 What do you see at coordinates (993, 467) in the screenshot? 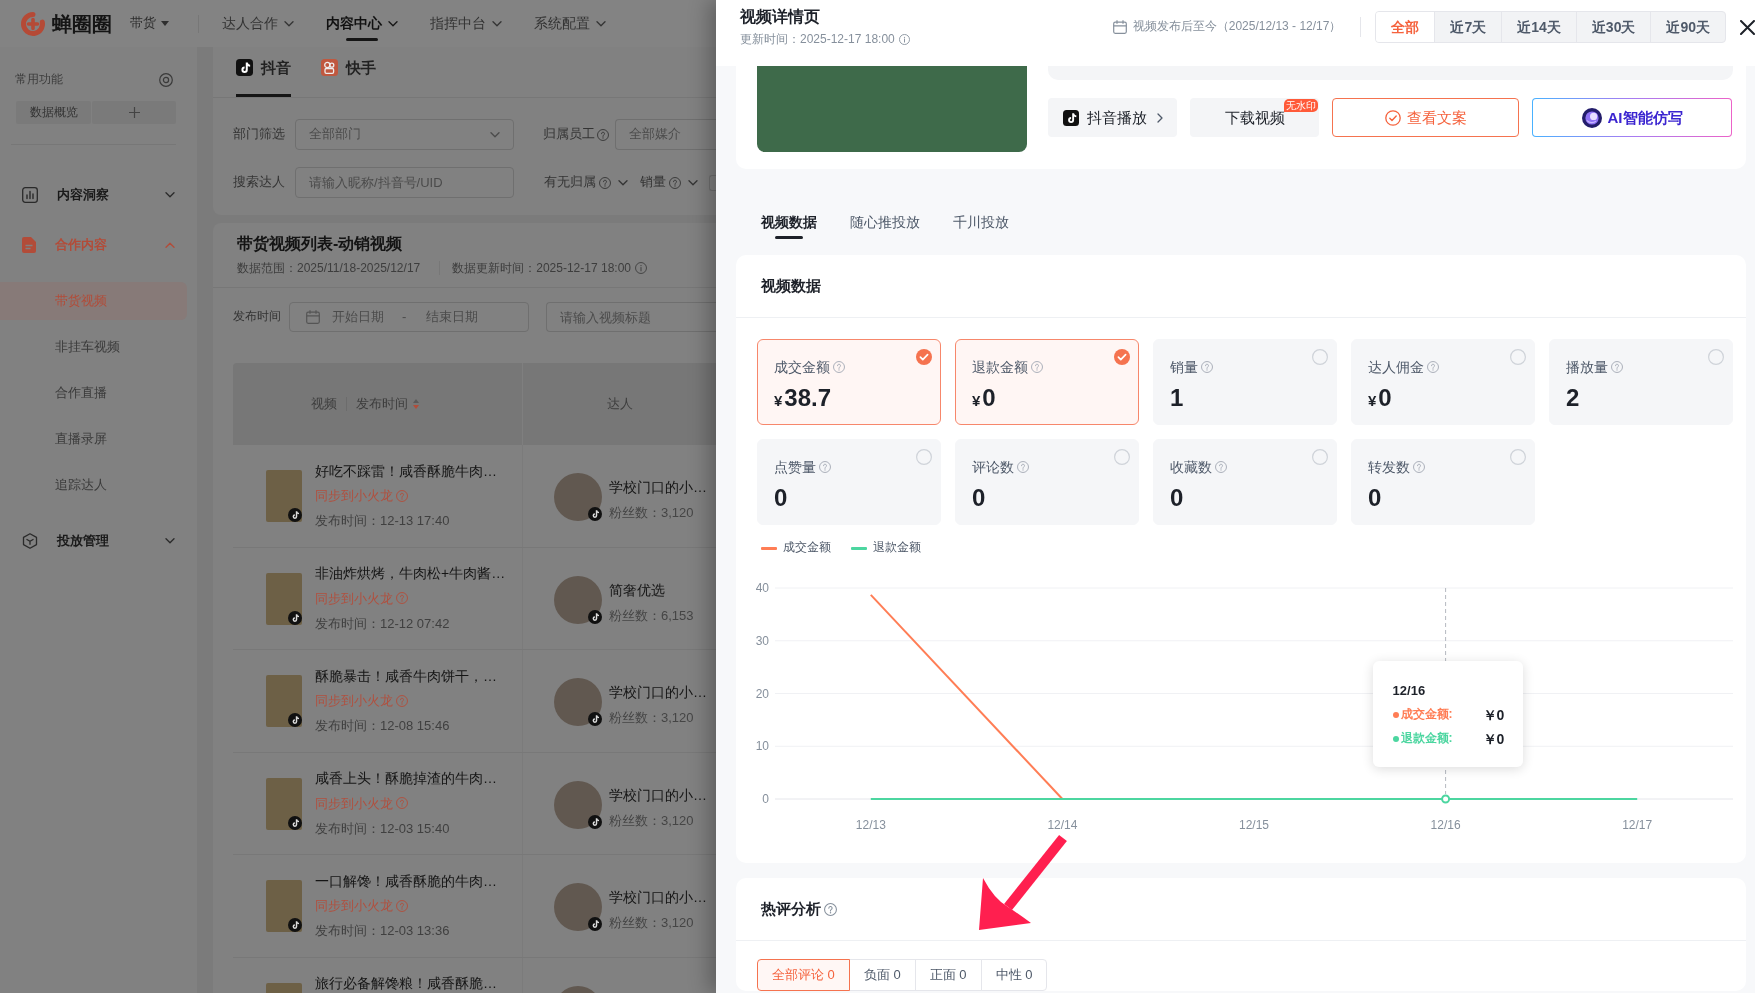
I see `metric-label: 评论数` at bounding box center [993, 467].